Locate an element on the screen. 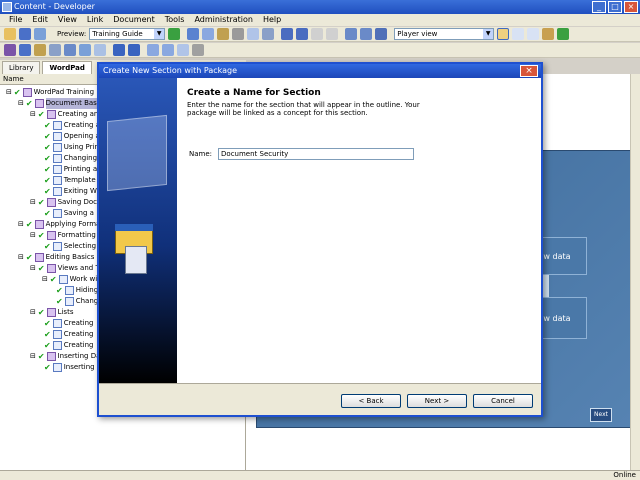 The height and width of the screenshot is (480, 640). open-icon is located at coordinates (10, 34).